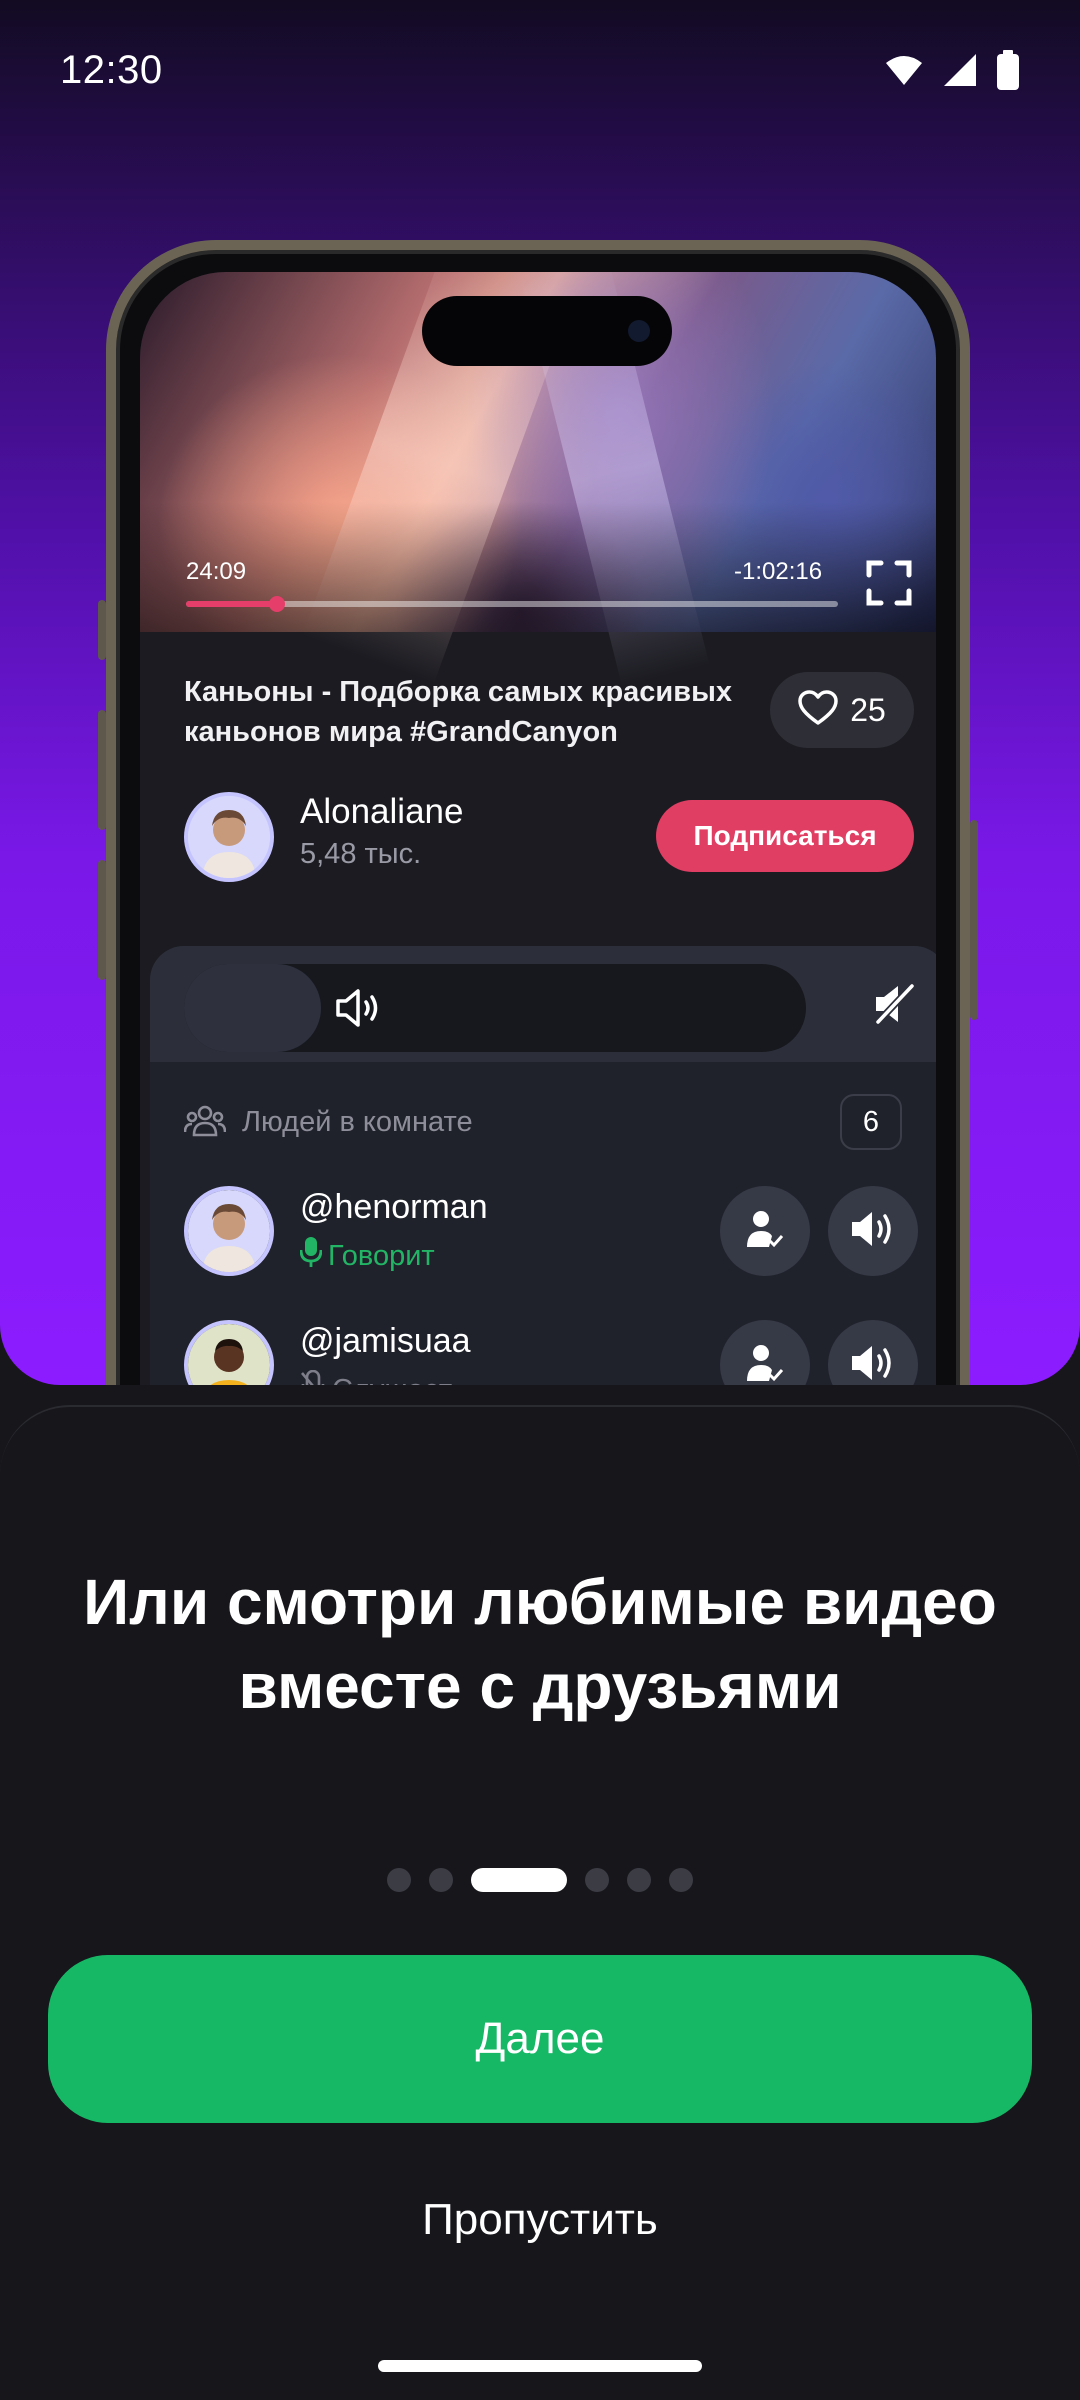 Image resolution: width=1080 pixels, height=2400 pixels. What do you see at coordinates (394, 1207) in the screenshot?
I see `member-handle: @henorman` at bounding box center [394, 1207].